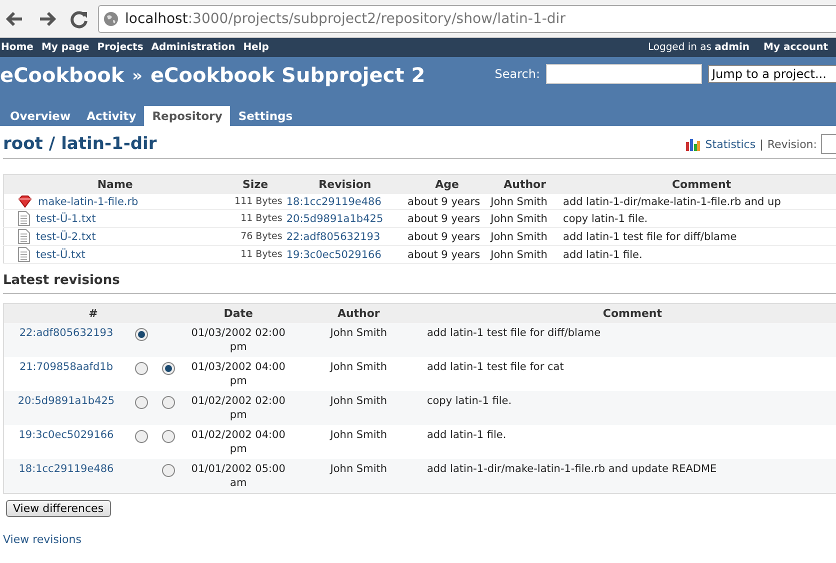  Describe the element at coordinates (571, 469) in the screenshot. I see `revision-comment: add latin-1-dir/make-latin-1-file.rb and update README` at that location.